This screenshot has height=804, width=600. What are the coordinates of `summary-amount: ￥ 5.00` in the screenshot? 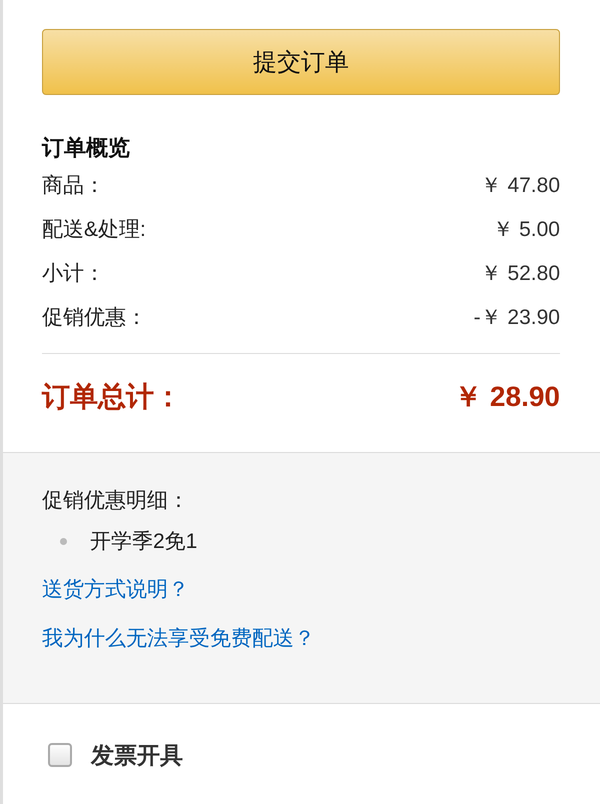 It's located at (526, 230).